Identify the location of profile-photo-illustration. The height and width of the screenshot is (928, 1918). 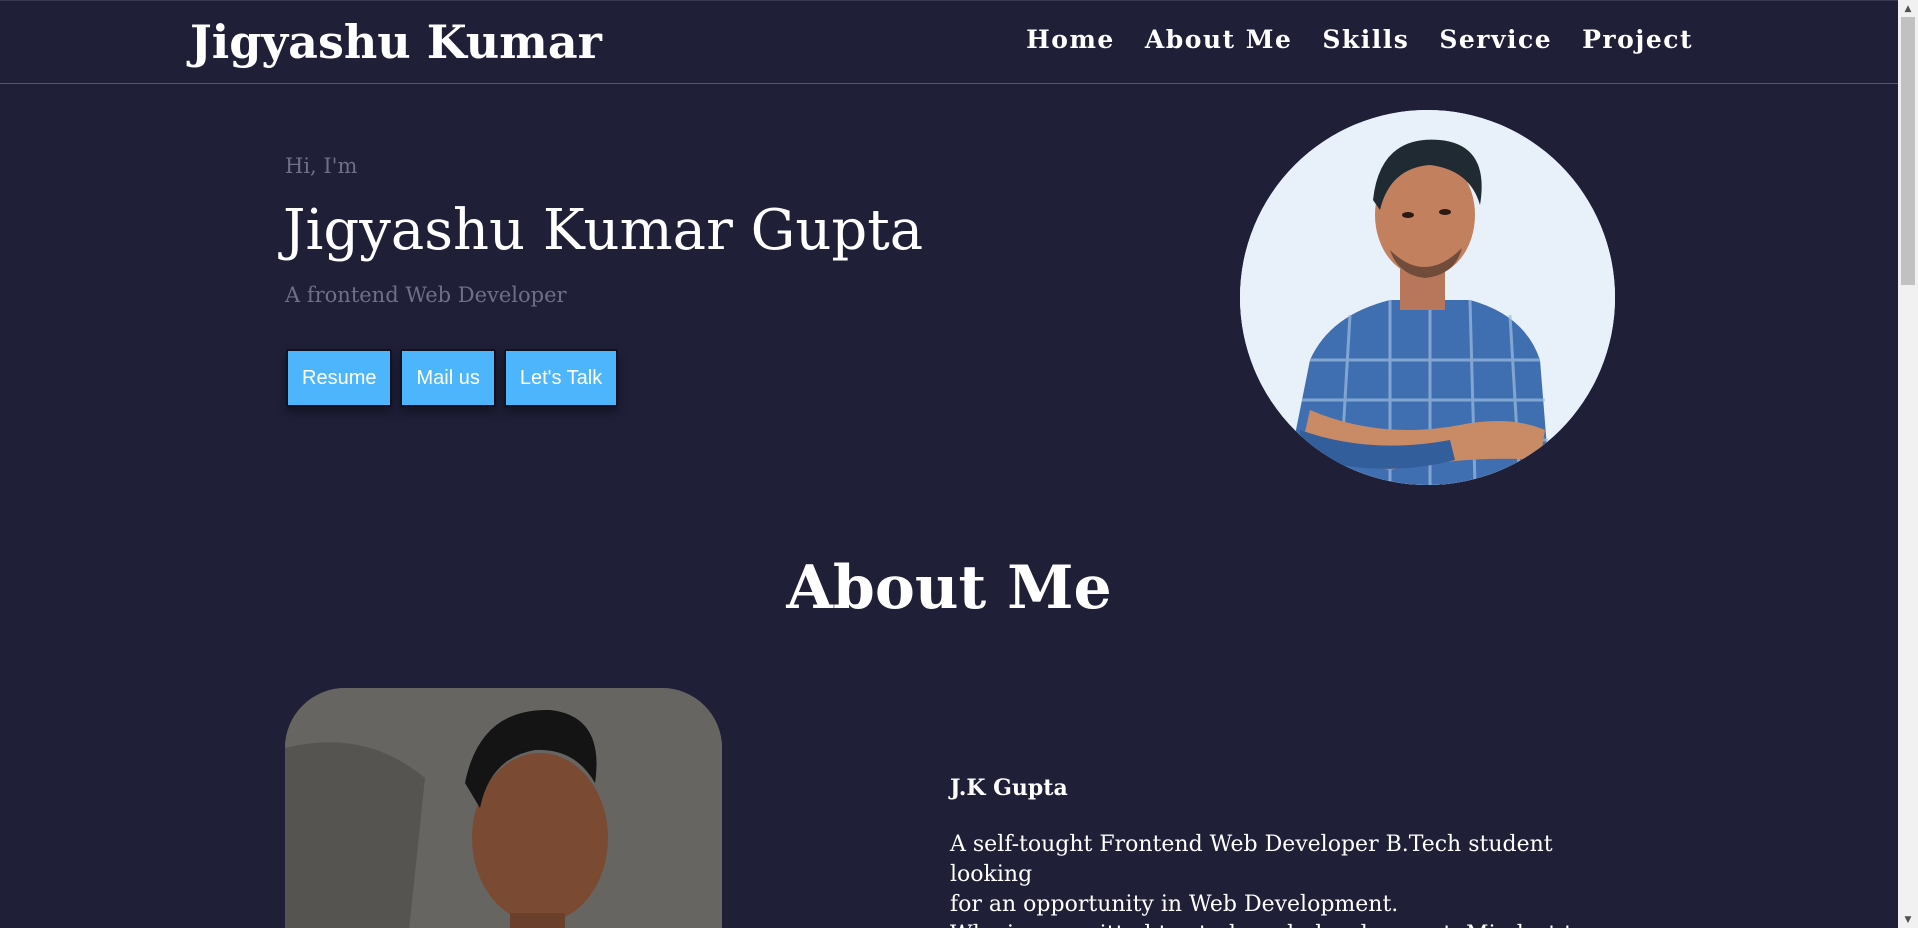
(1427, 297).